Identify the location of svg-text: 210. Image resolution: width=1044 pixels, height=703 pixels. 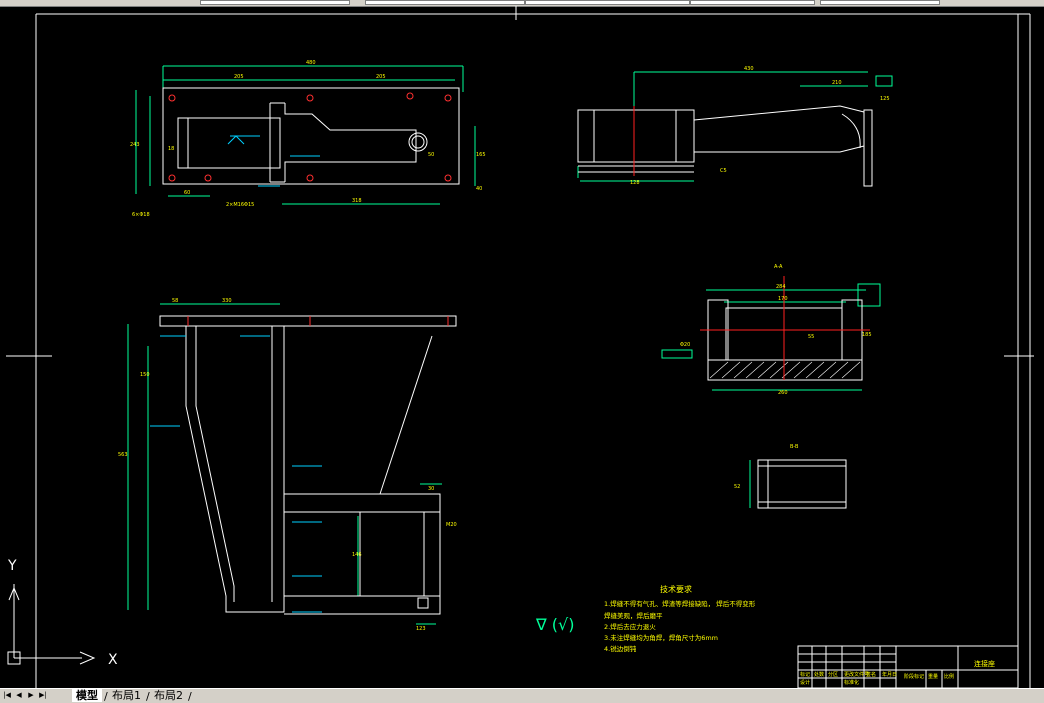
(837, 83).